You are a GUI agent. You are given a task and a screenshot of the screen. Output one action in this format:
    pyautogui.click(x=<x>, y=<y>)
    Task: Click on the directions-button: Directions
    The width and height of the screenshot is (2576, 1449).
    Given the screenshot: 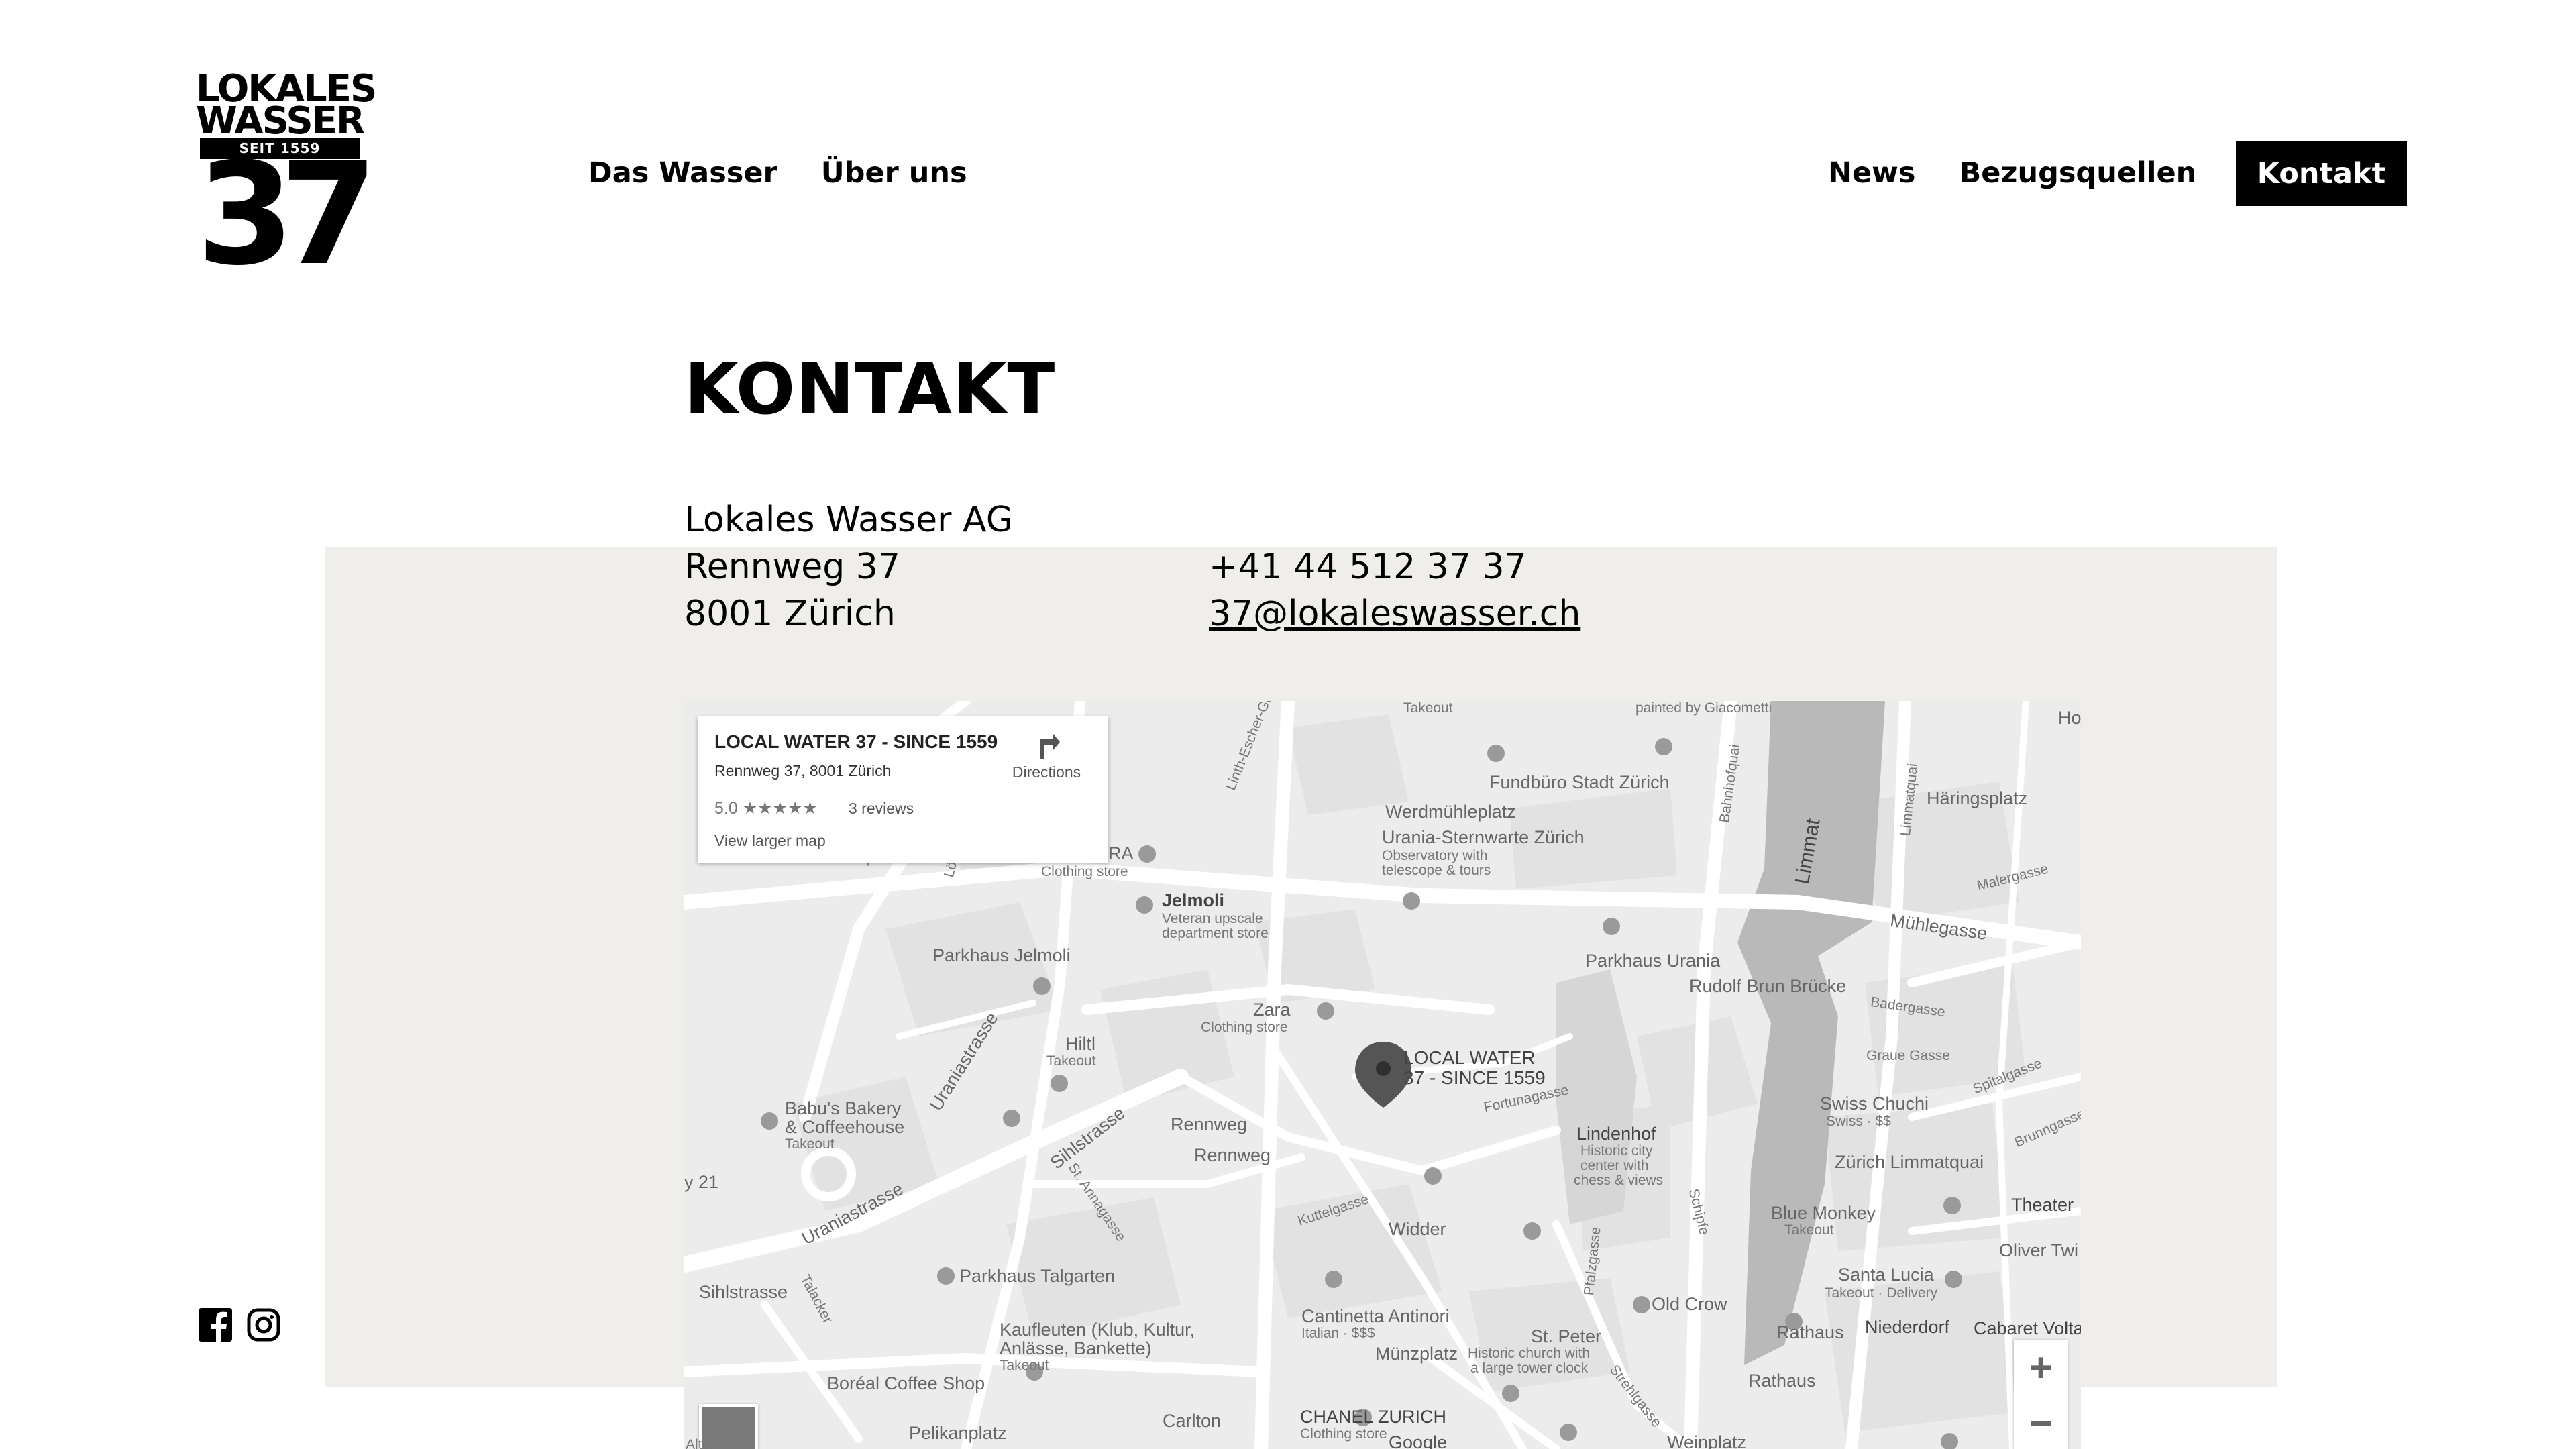 What is the action you would take?
    pyautogui.click(x=1046, y=756)
    